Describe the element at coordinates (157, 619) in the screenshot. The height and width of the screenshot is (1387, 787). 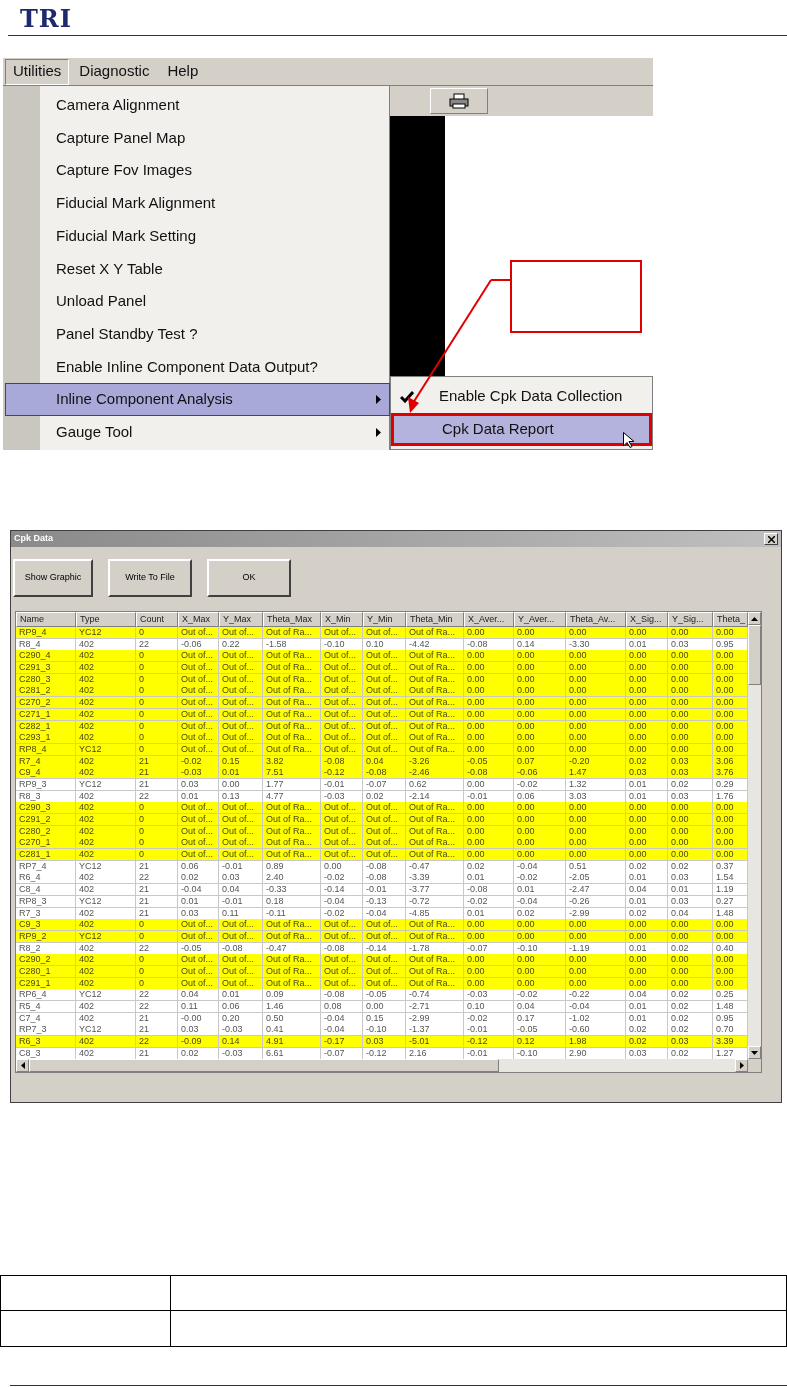
I see `column-header: Count` at that location.